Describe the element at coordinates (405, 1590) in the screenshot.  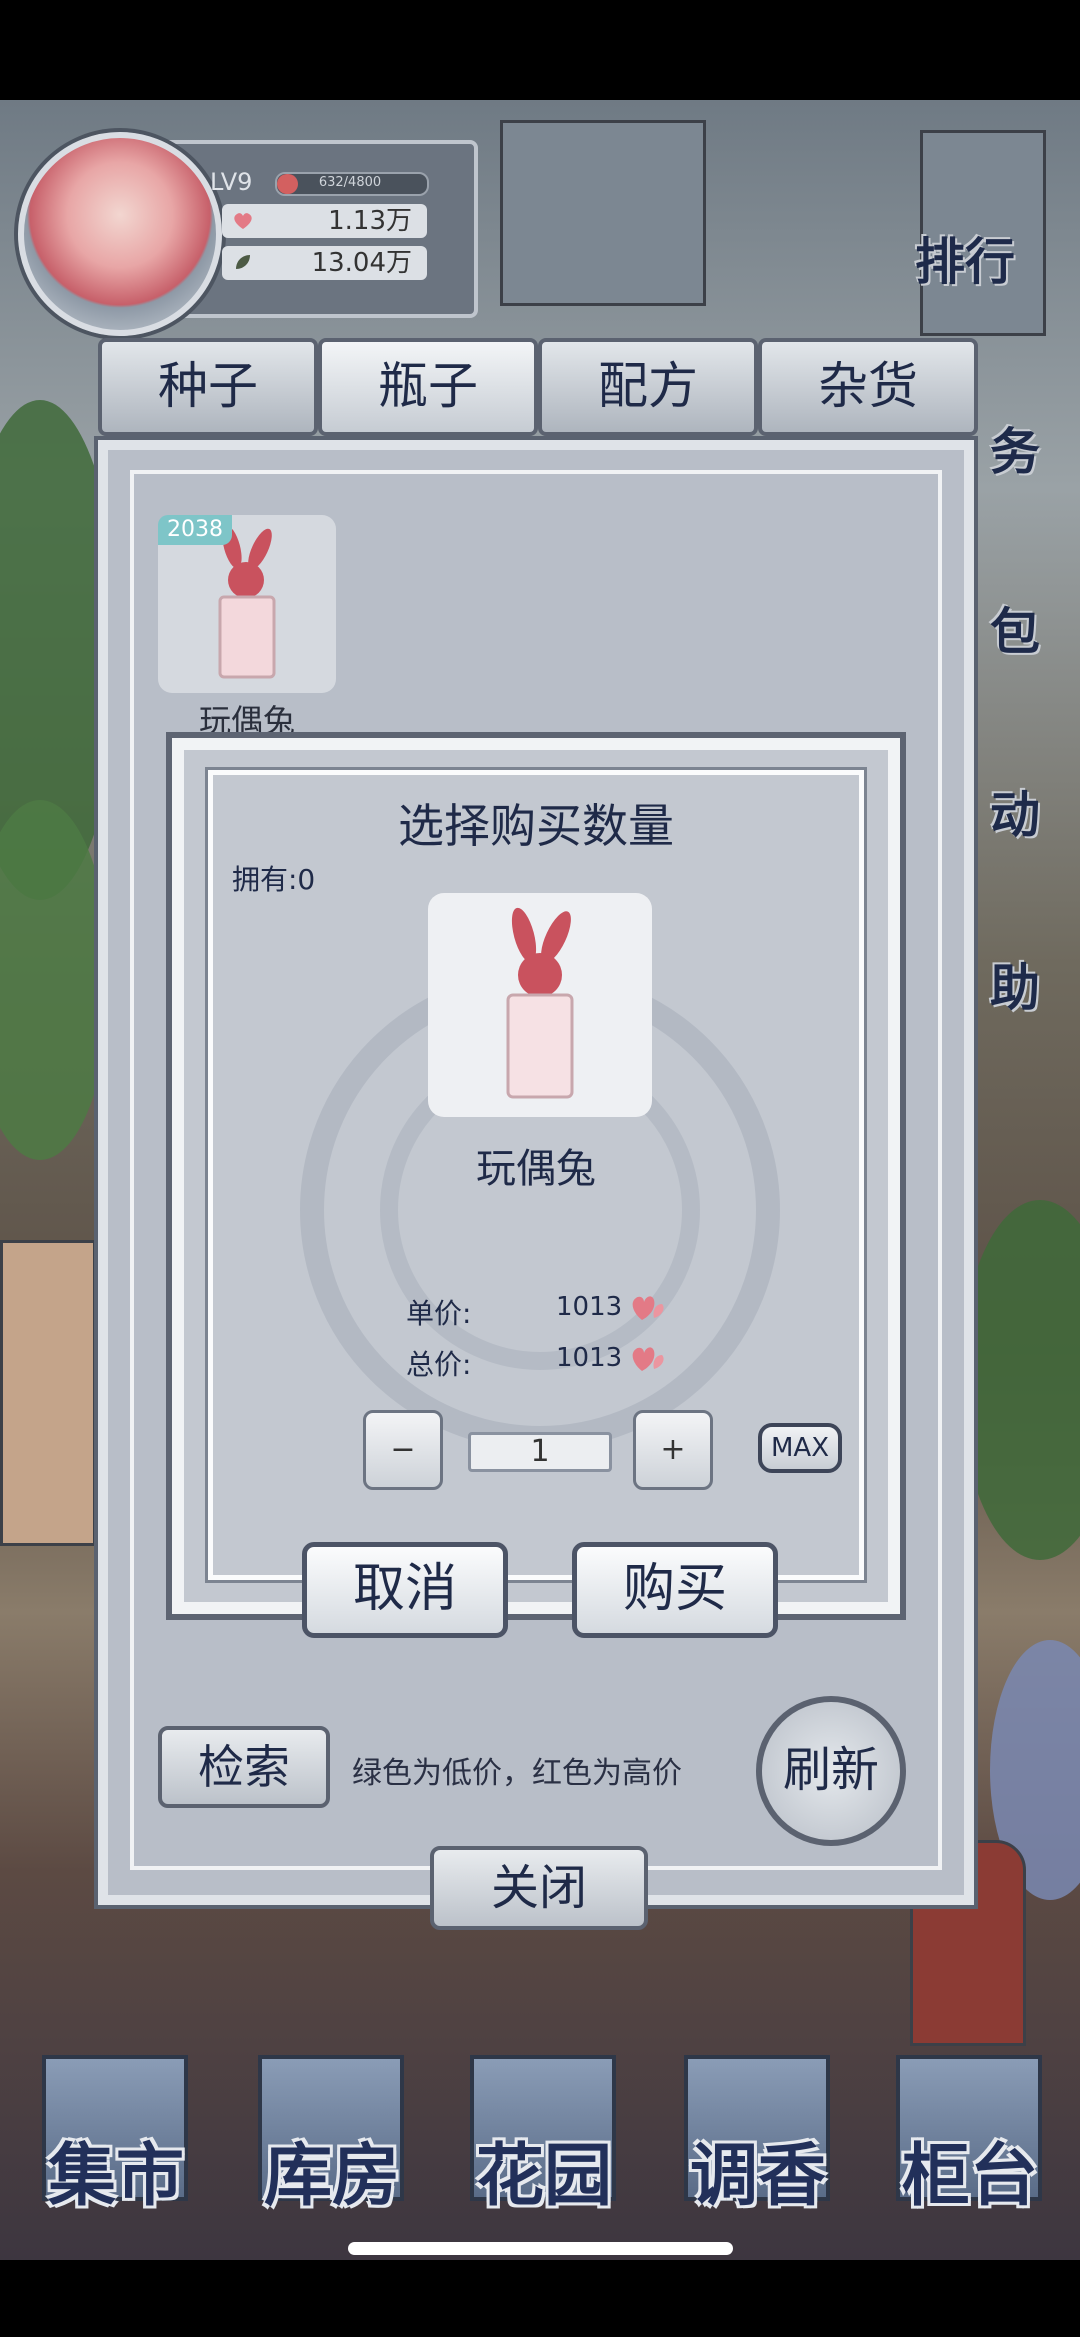
I see `cancel-button: 取消` at that location.